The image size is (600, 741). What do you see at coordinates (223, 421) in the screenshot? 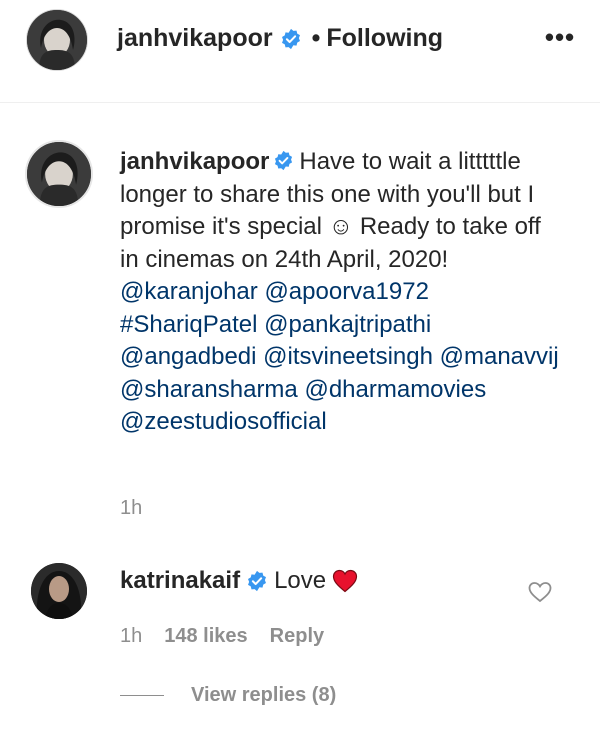
I see `mention-link: @zeestudiosofficial` at bounding box center [223, 421].